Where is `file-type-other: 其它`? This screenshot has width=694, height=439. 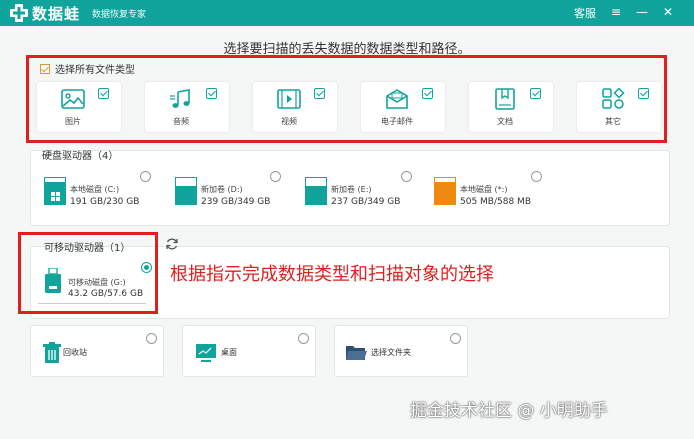
file-type-other: 其它 is located at coordinates (619, 107).